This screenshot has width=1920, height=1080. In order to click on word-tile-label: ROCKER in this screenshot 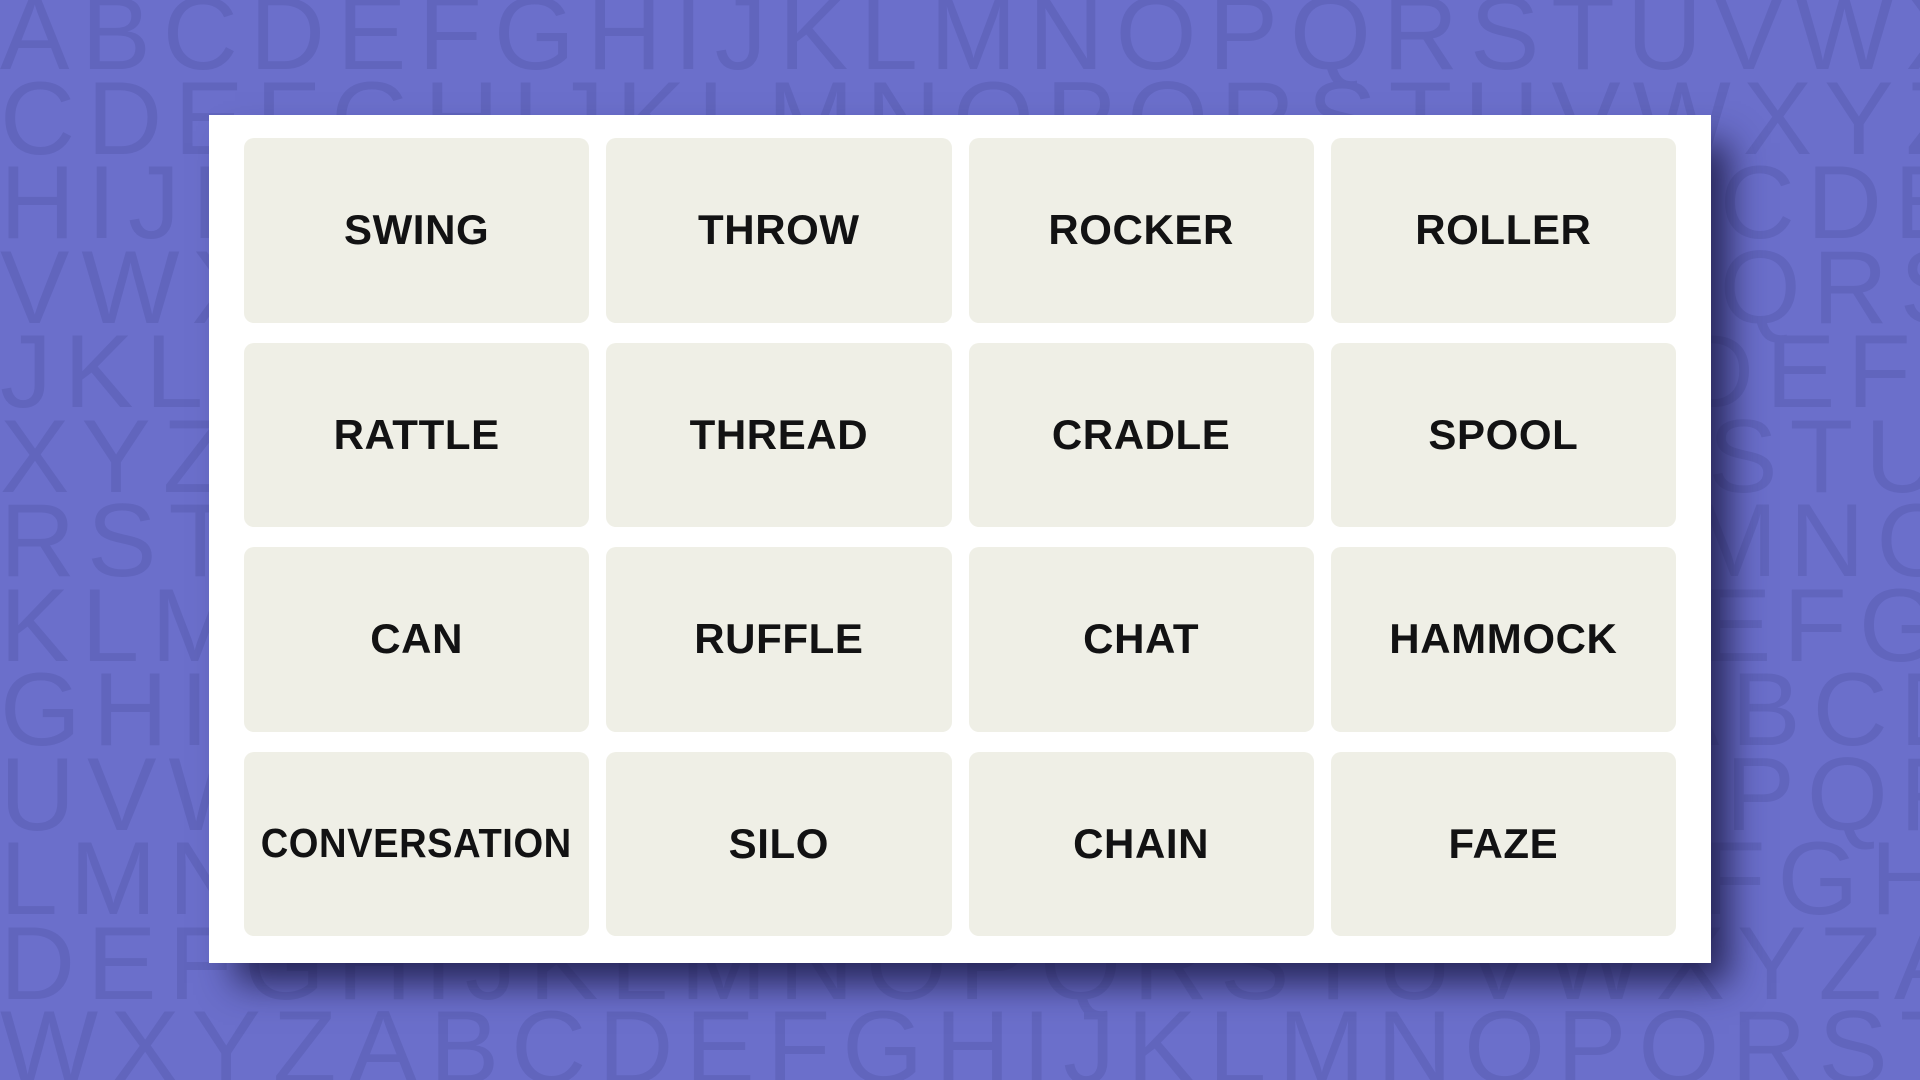, I will do `click(1141, 230)`.